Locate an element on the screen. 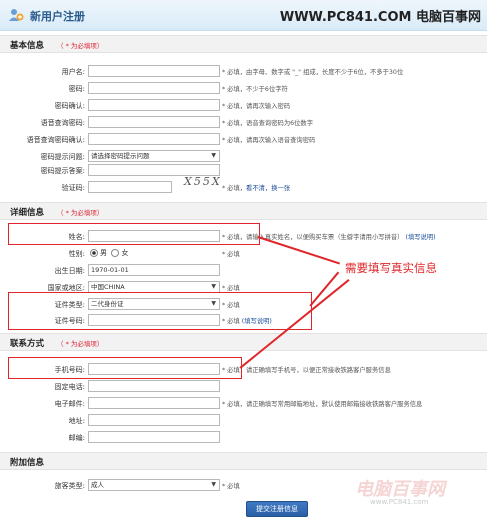 This screenshot has height=520, width=487. form-row-username: 用户名: * 必填，由字母、数字或 "_" 组成，长度不少于6位，不多于30位 is located at coordinates (243, 71).